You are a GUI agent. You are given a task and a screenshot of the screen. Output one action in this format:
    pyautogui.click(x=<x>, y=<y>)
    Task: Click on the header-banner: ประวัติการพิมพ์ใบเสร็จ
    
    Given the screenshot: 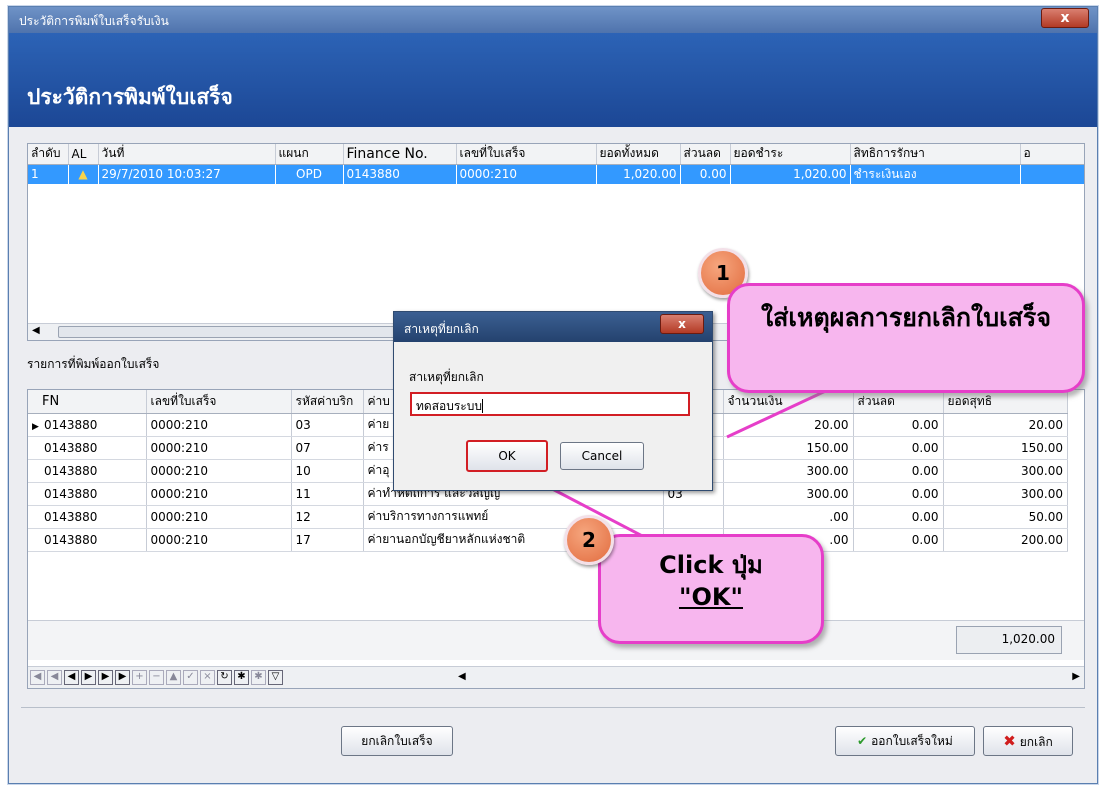 What is the action you would take?
    pyautogui.click(x=553, y=80)
    